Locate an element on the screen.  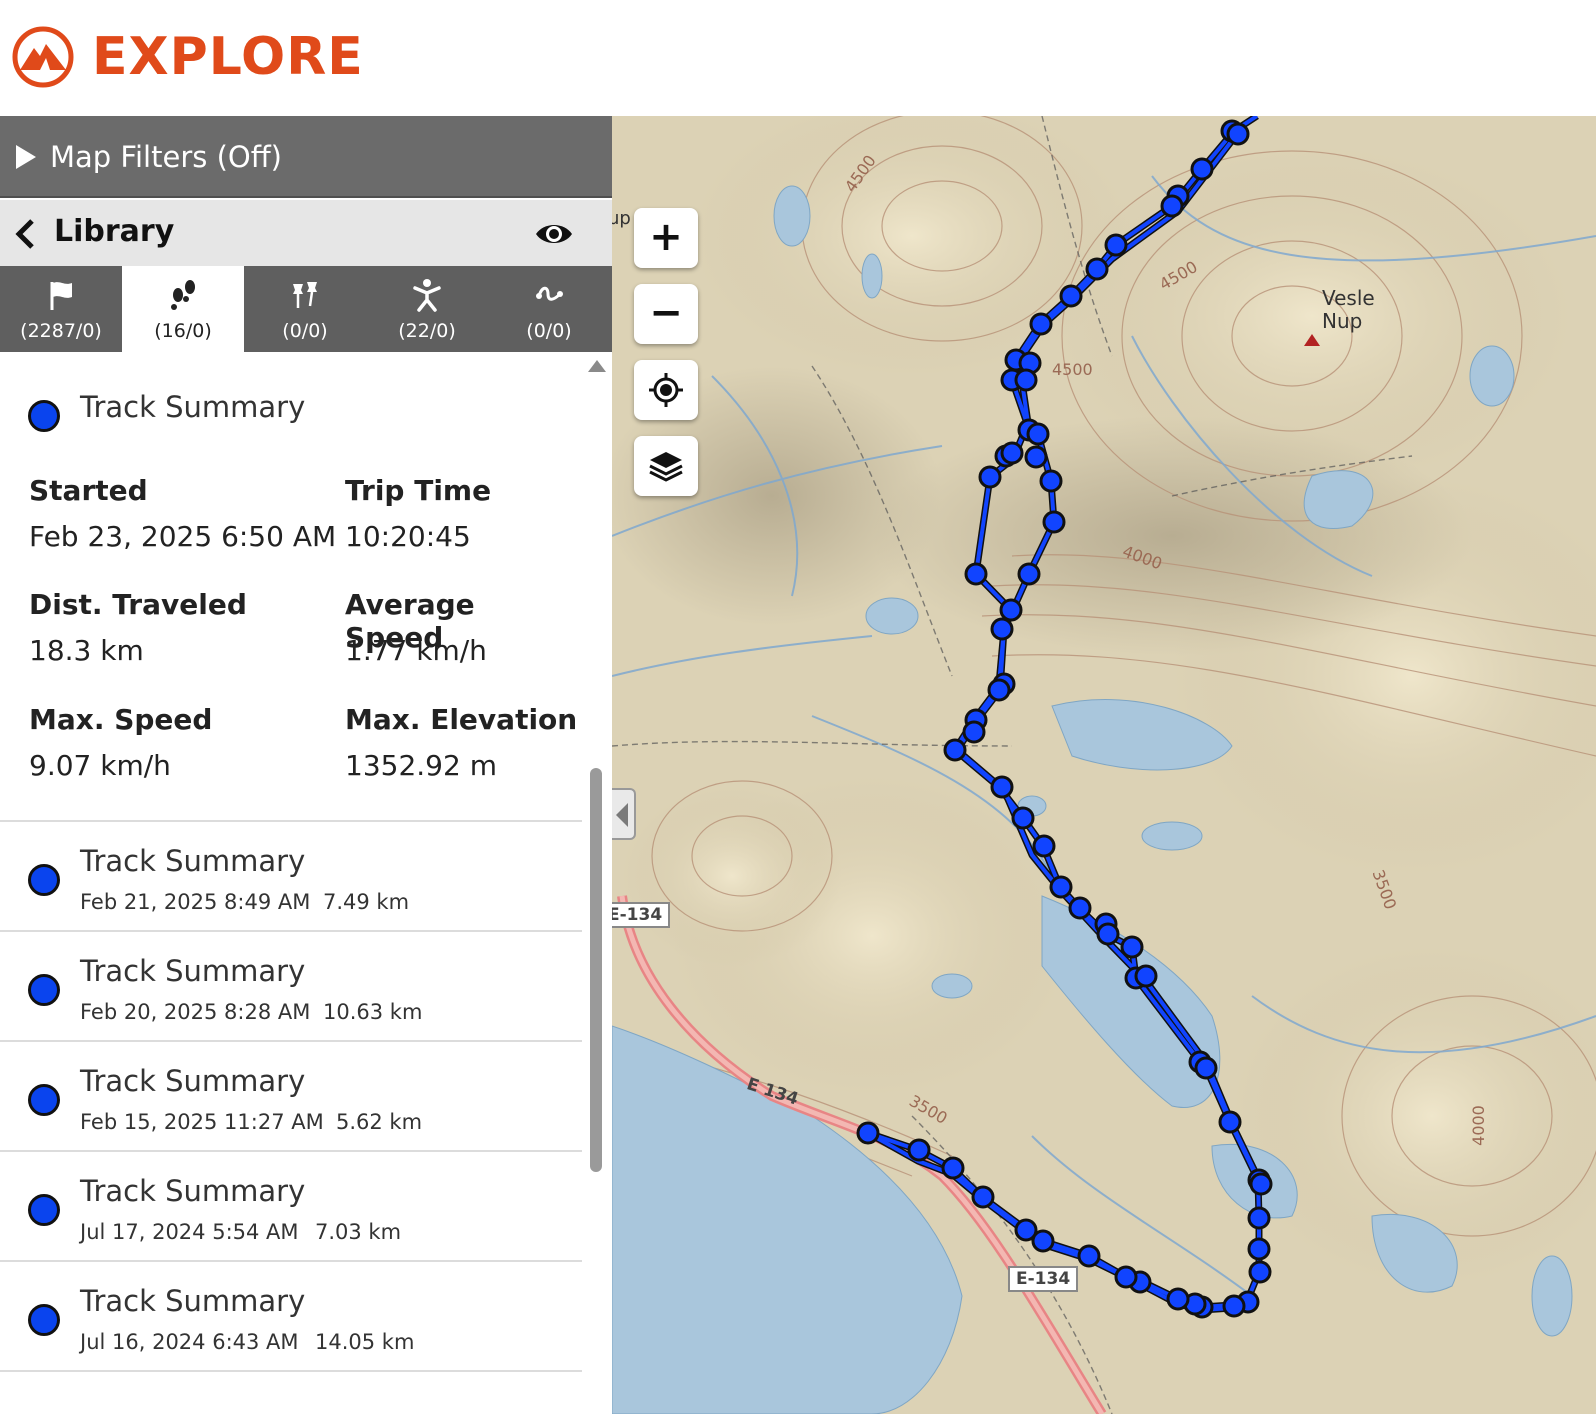
crosshair-icon is located at coordinates (666, 390).